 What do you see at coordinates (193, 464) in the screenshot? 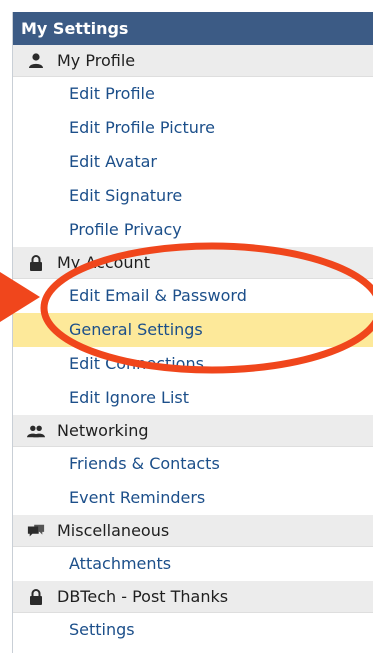
I see `link-friends-contacts: Friends & Contacts` at bounding box center [193, 464].